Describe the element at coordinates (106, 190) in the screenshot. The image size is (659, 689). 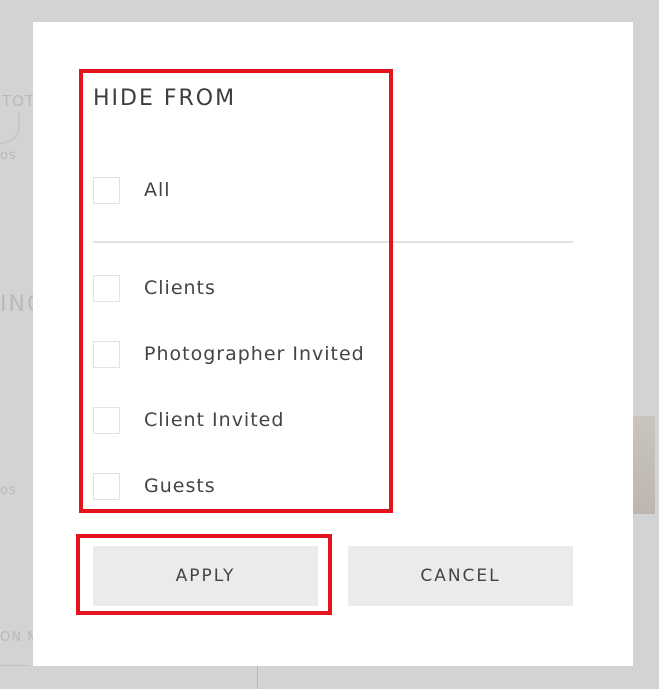
I see `checkbox-all` at that location.